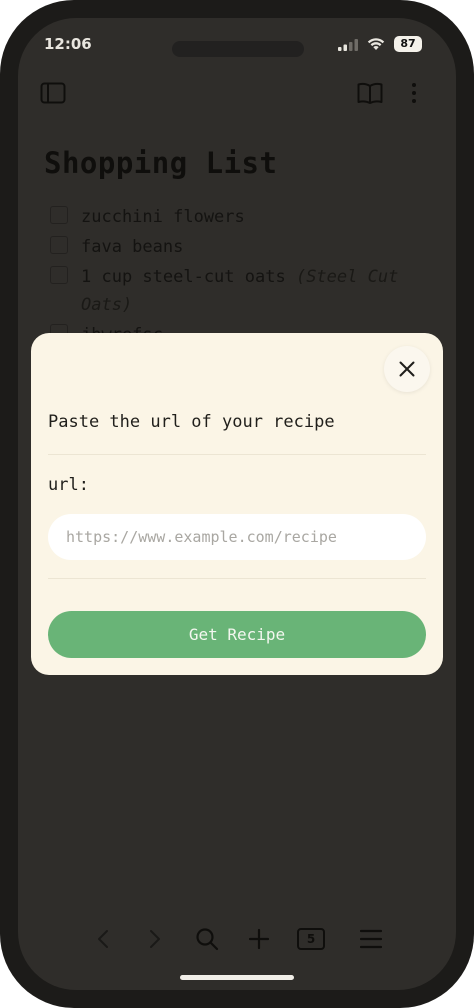 The height and width of the screenshot is (1008, 474). I want to click on dialog-heading: Paste the url of your recipe, so click(191, 422).